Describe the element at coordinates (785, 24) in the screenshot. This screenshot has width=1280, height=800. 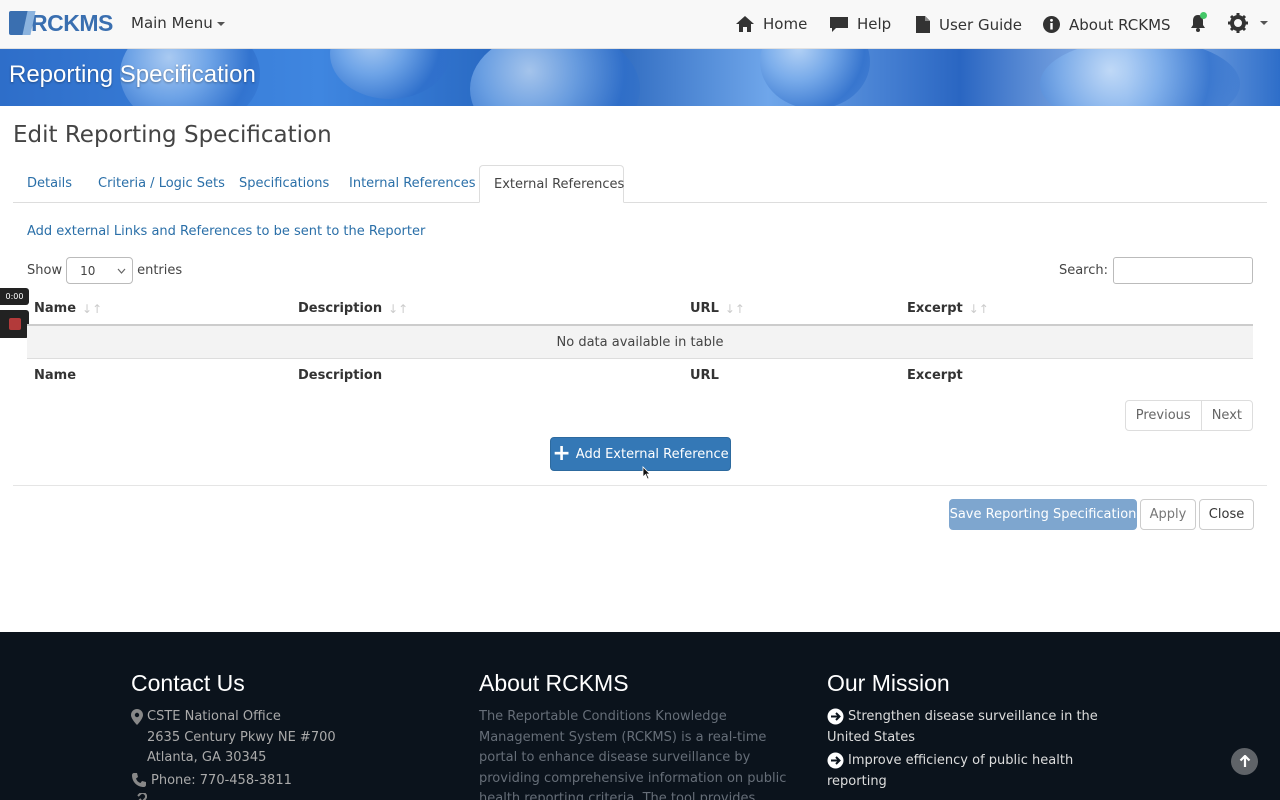
I see `nav-home-label: Home` at that location.